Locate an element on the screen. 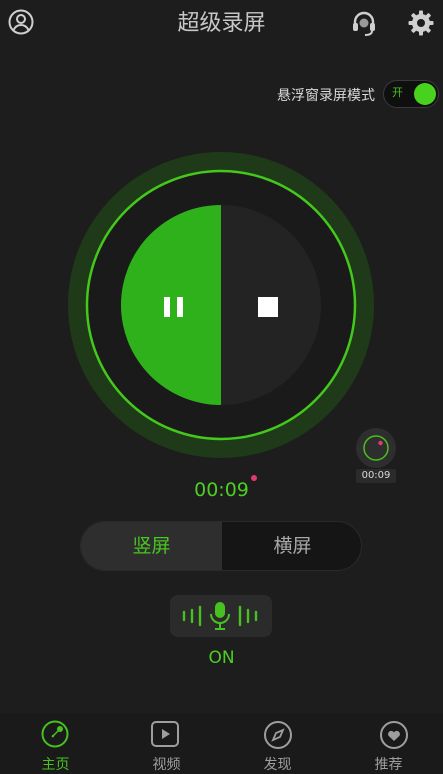 The image size is (443, 774). bottom-nav: 主页 视频 发现 推荐 is located at coordinates (221, 743).